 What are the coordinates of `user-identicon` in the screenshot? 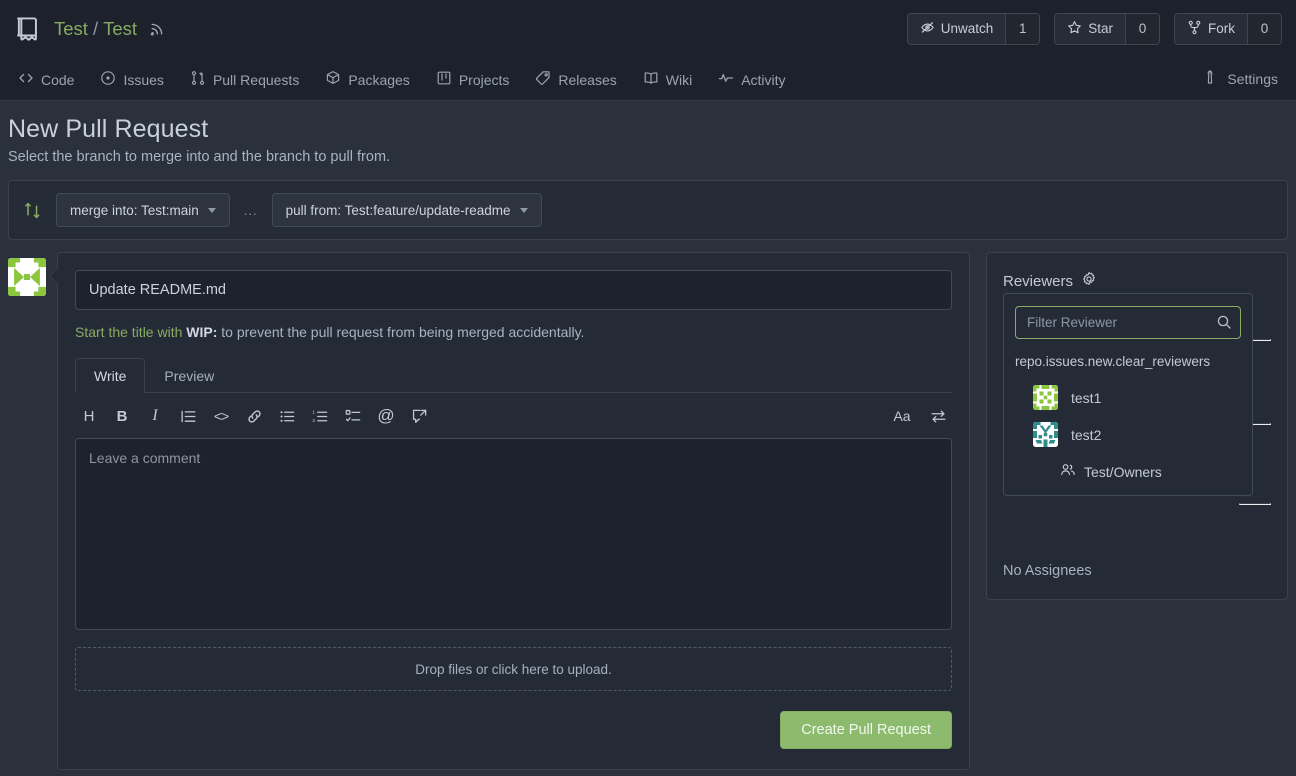 It's located at (27, 277).